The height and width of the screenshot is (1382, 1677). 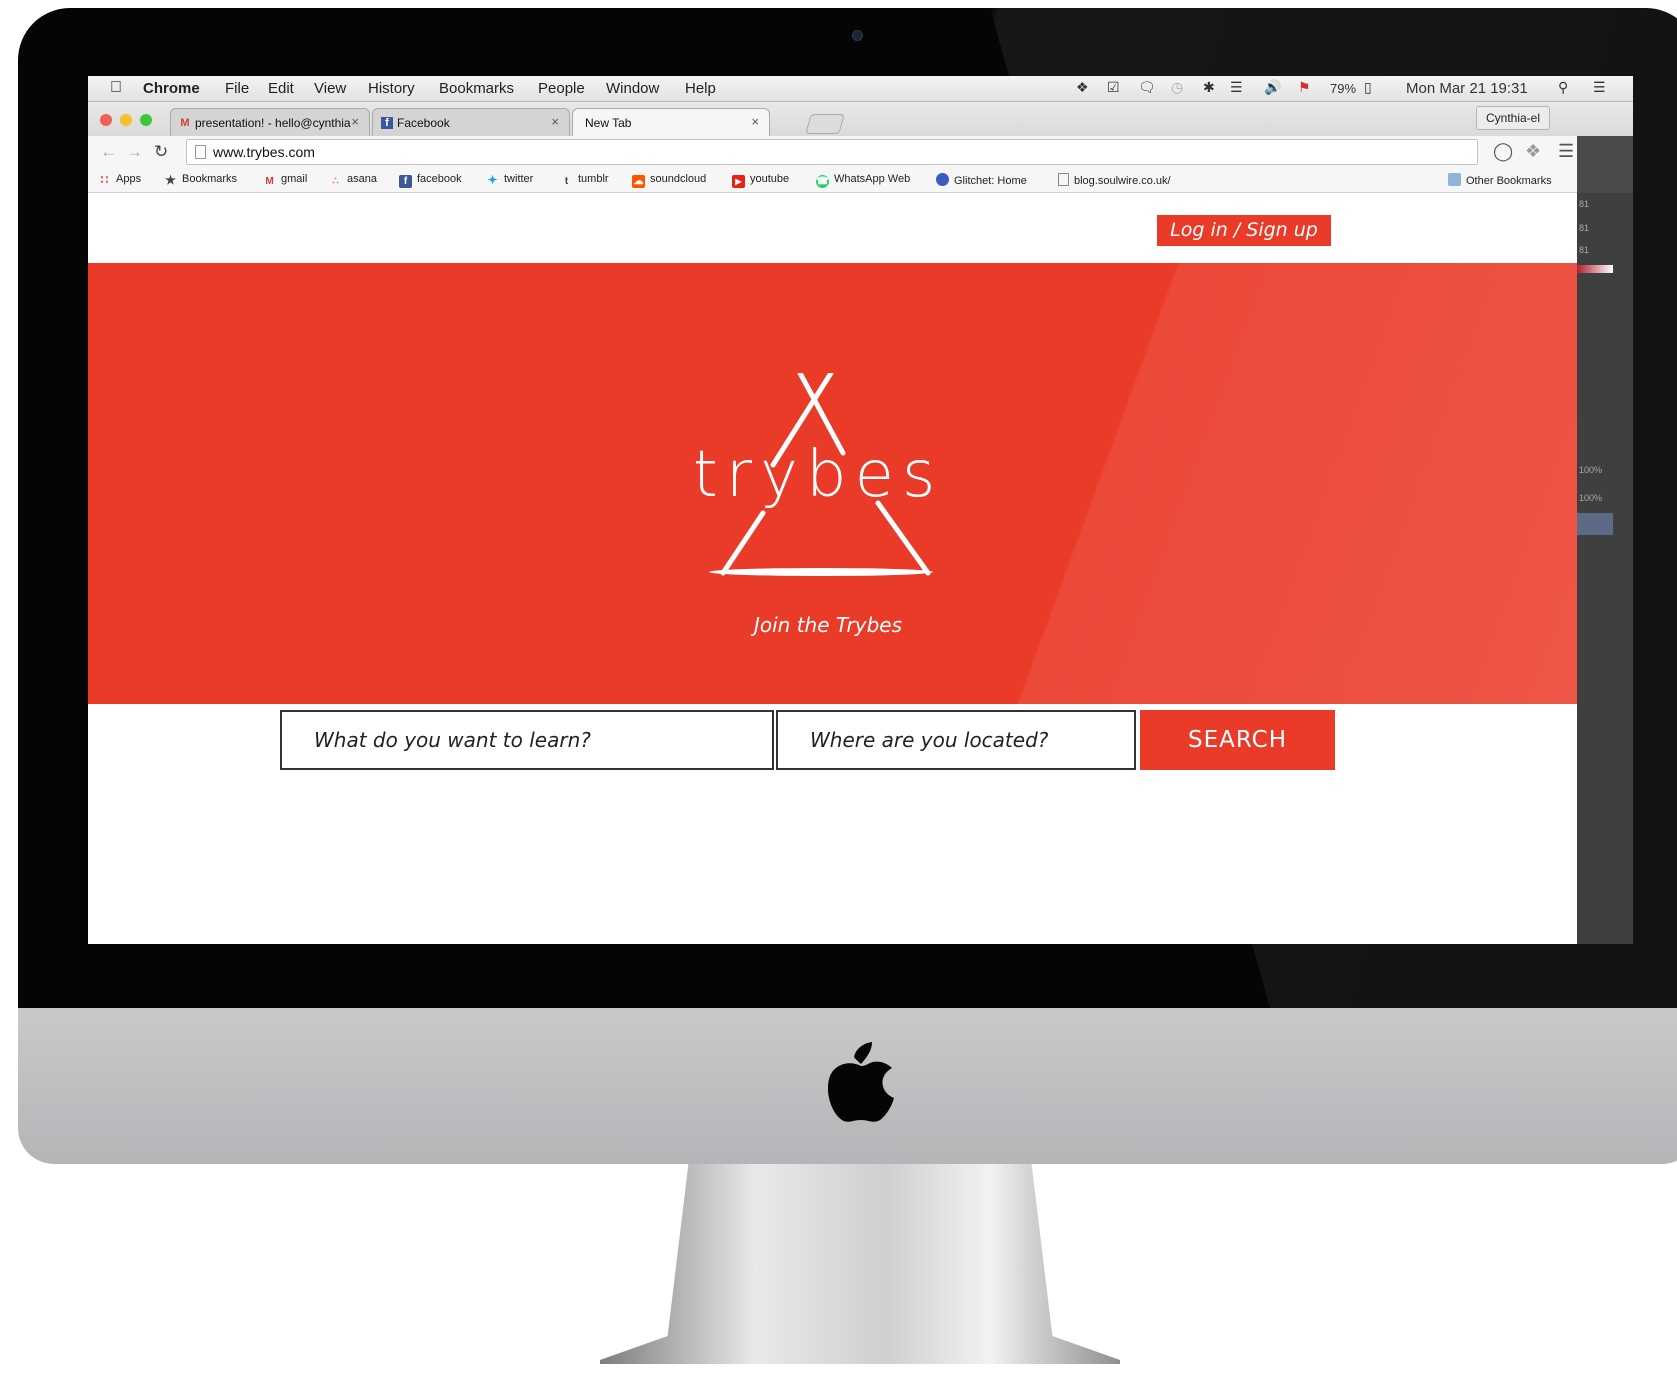 What do you see at coordinates (1533, 151) in the screenshot?
I see `dropbox-extension-icon: ❖` at bounding box center [1533, 151].